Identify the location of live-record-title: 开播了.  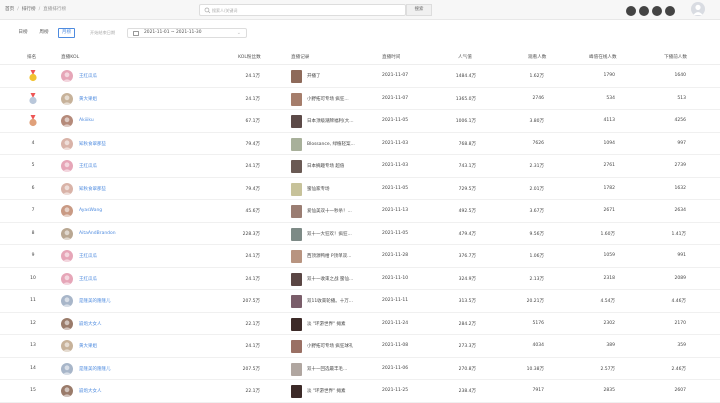
(314, 76).